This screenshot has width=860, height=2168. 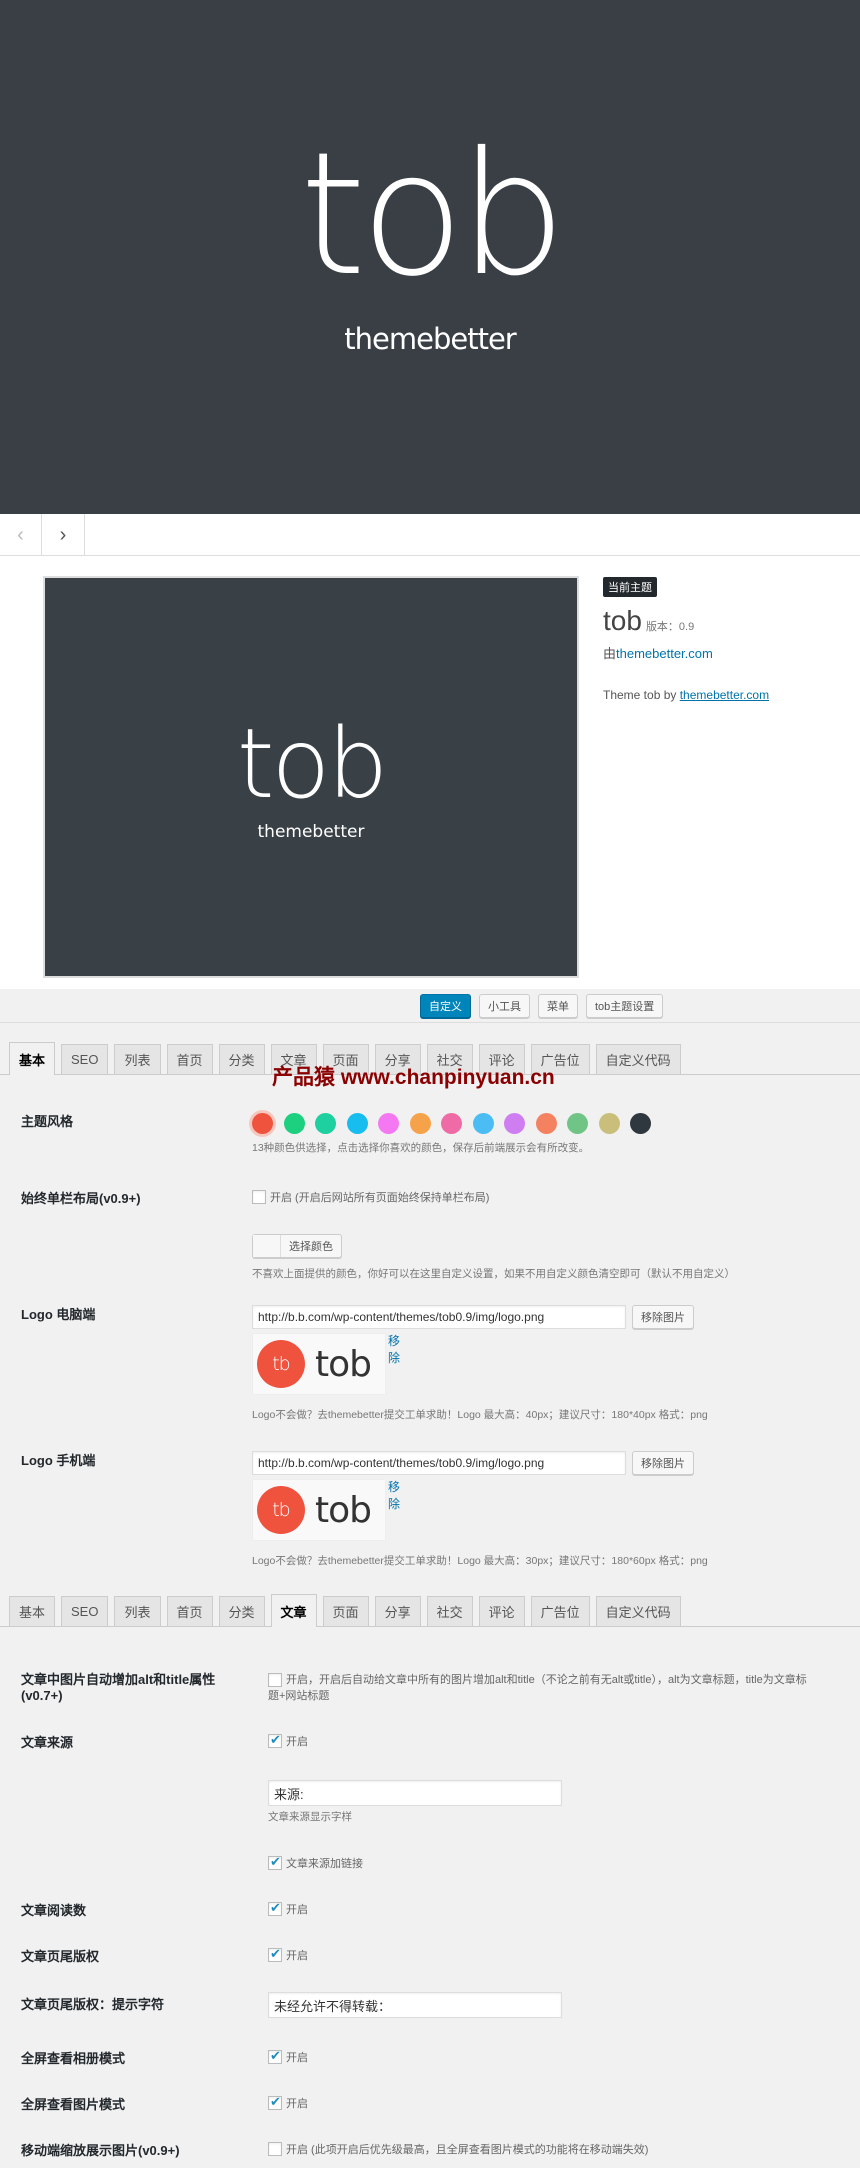 I want to click on source-text-hint: 文章来源显示字样, so click(x=310, y=1817).